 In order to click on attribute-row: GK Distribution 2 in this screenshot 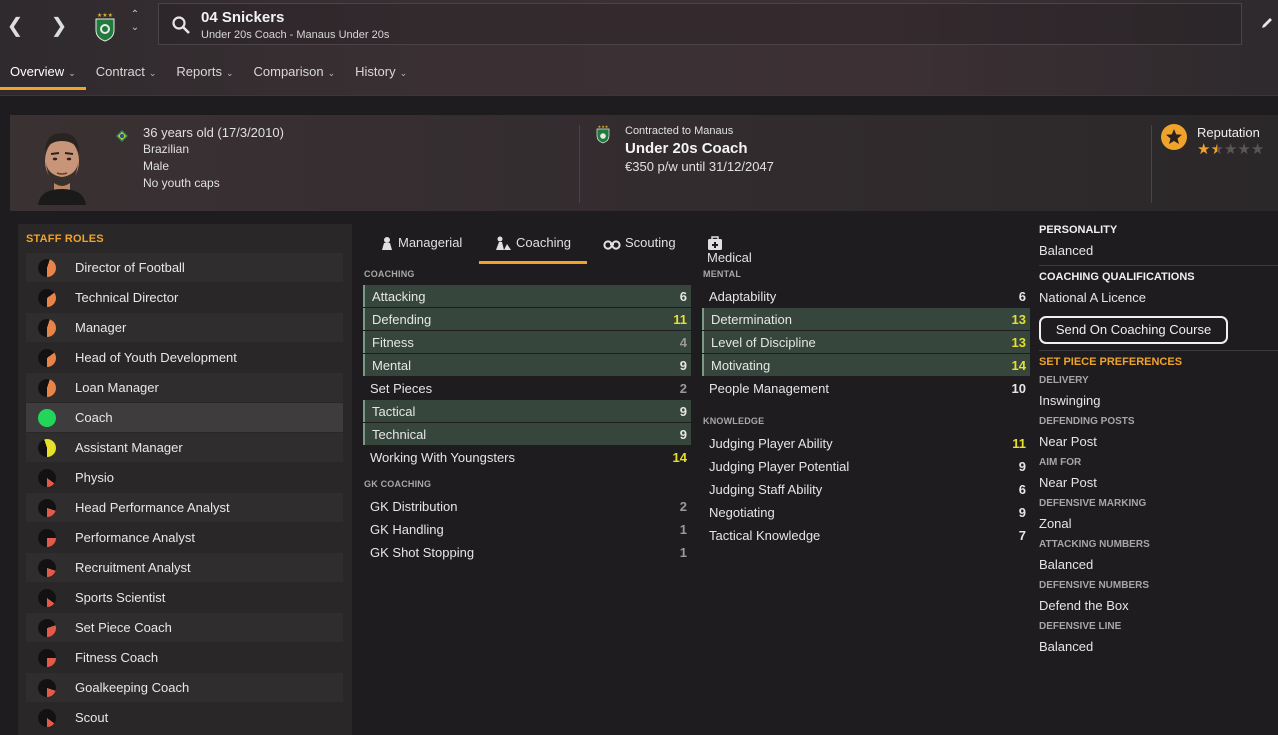, I will do `click(527, 506)`.